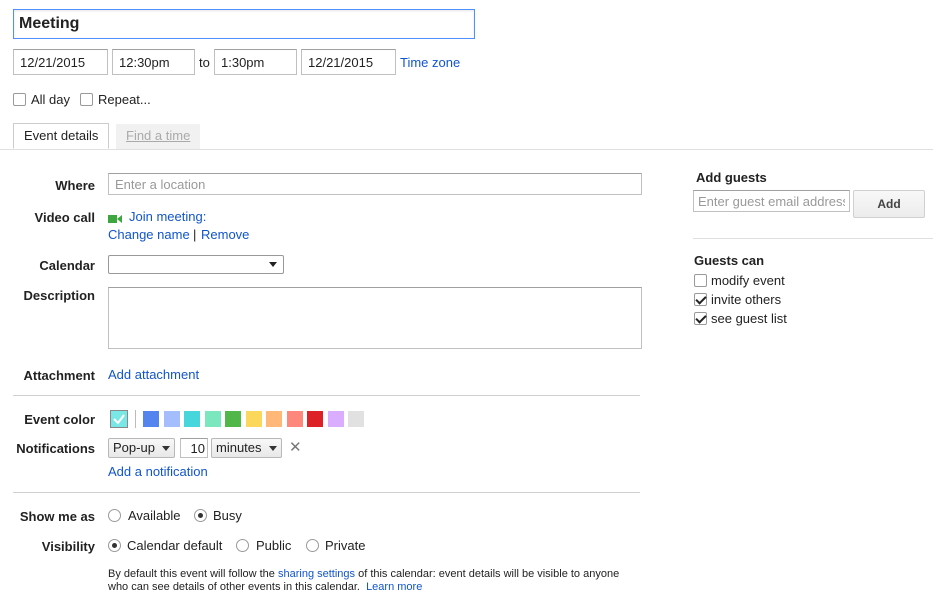 The height and width of the screenshot is (600, 933). I want to click on tab-event-details: Event details, so click(61, 136).